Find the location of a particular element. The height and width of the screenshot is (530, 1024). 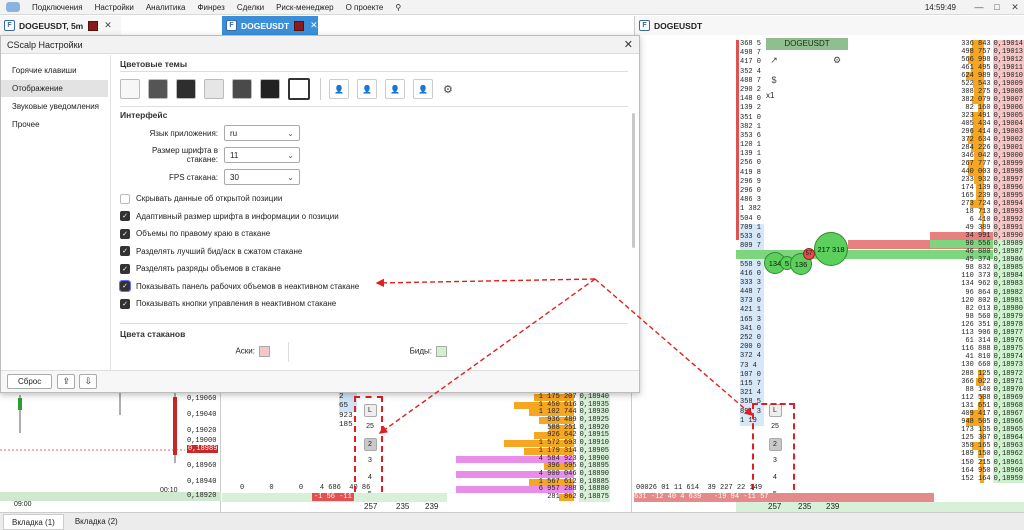

tab-workspace-1: Вкладка (1) is located at coordinates (33, 521).